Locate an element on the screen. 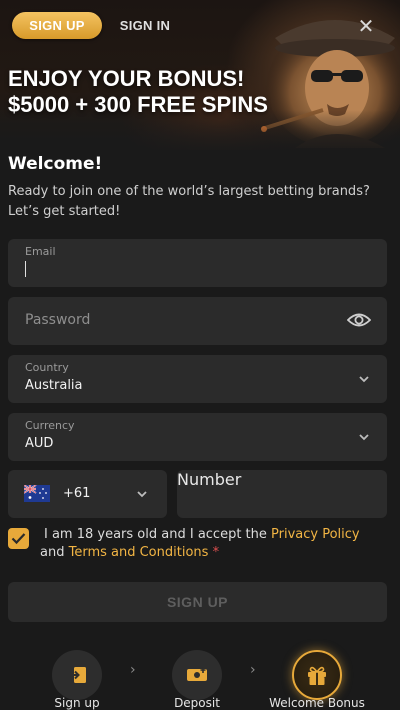 The width and height of the screenshot is (400, 710). privacy-policy-link: Privacy Policy is located at coordinates (315, 534).